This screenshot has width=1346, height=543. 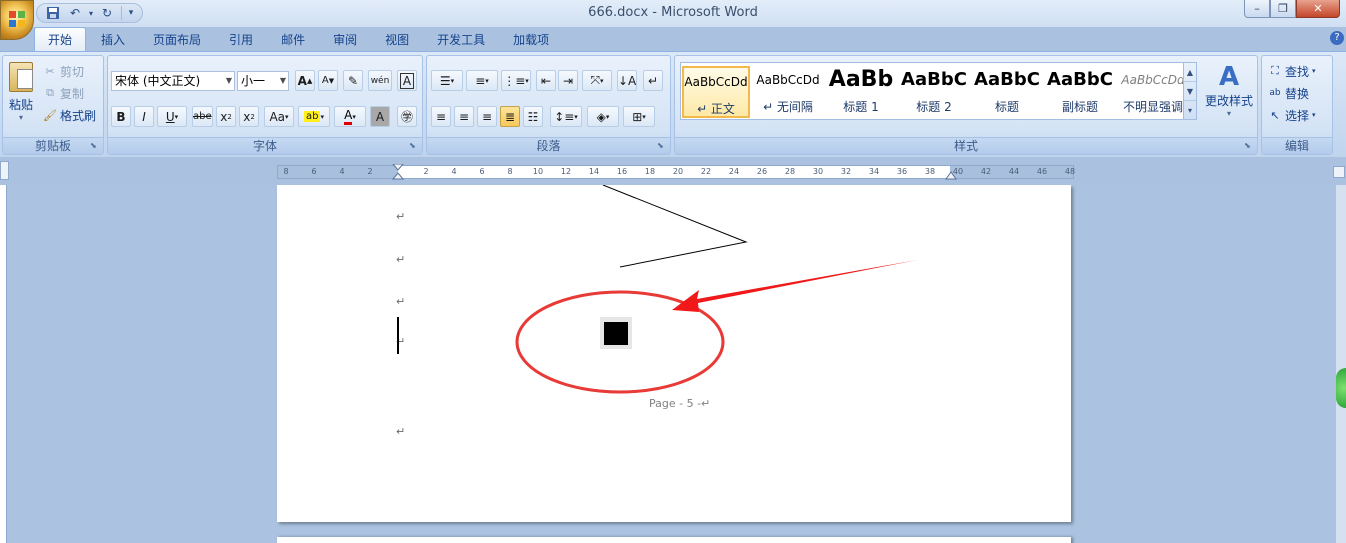 What do you see at coordinates (653, 80) in the screenshot?
I see `show-formatting-marks-icon: ↵` at bounding box center [653, 80].